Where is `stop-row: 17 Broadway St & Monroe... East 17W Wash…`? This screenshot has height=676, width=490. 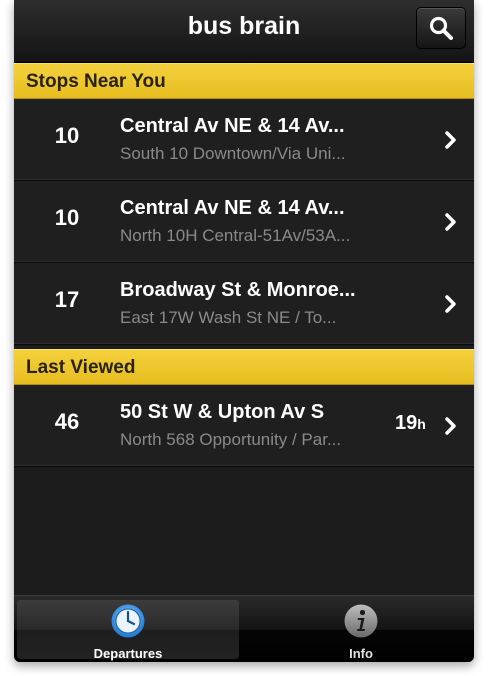
stop-row: 17 Broadway St & Monroe... East 17W Wash… is located at coordinates (244, 304).